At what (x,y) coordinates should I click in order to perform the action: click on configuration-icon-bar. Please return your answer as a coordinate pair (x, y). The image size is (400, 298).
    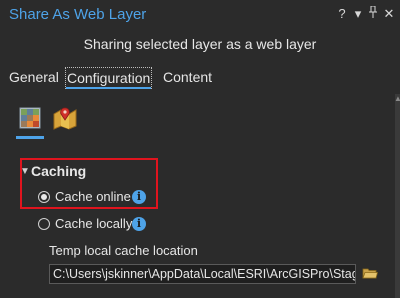
    Looking at the image, I should click on (61, 126).